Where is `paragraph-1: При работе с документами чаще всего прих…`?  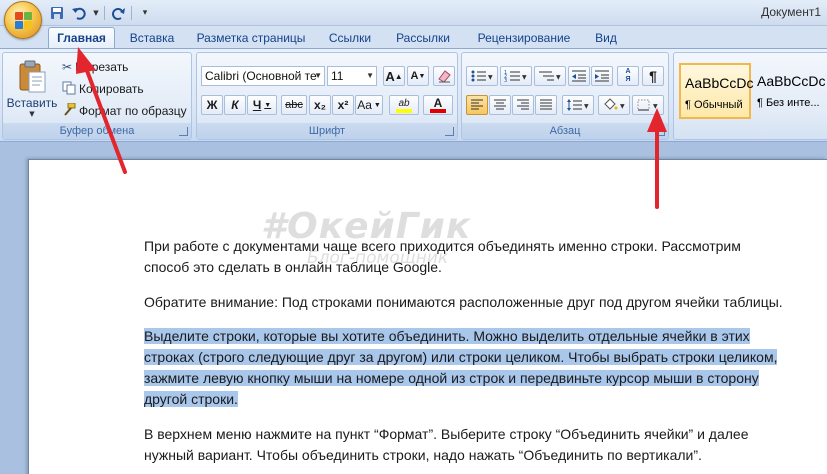 paragraph-1: При работе с документами чаще всего прих… is located at coordinates (464, 257).